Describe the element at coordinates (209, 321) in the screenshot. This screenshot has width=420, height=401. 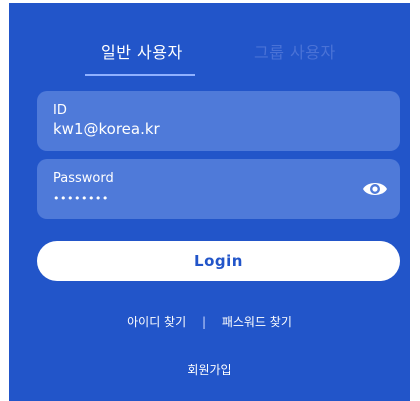
I see `account-recovery-links: 아이디 찾기 | 패스워드 찾기` at that location.